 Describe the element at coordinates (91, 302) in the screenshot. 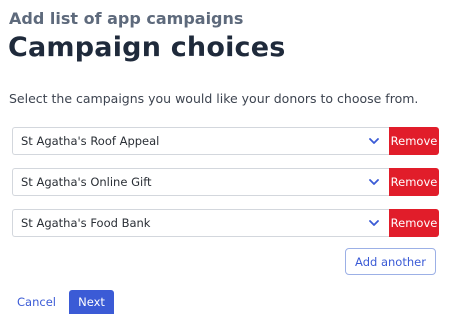

I see `next-button: Next` at that location.